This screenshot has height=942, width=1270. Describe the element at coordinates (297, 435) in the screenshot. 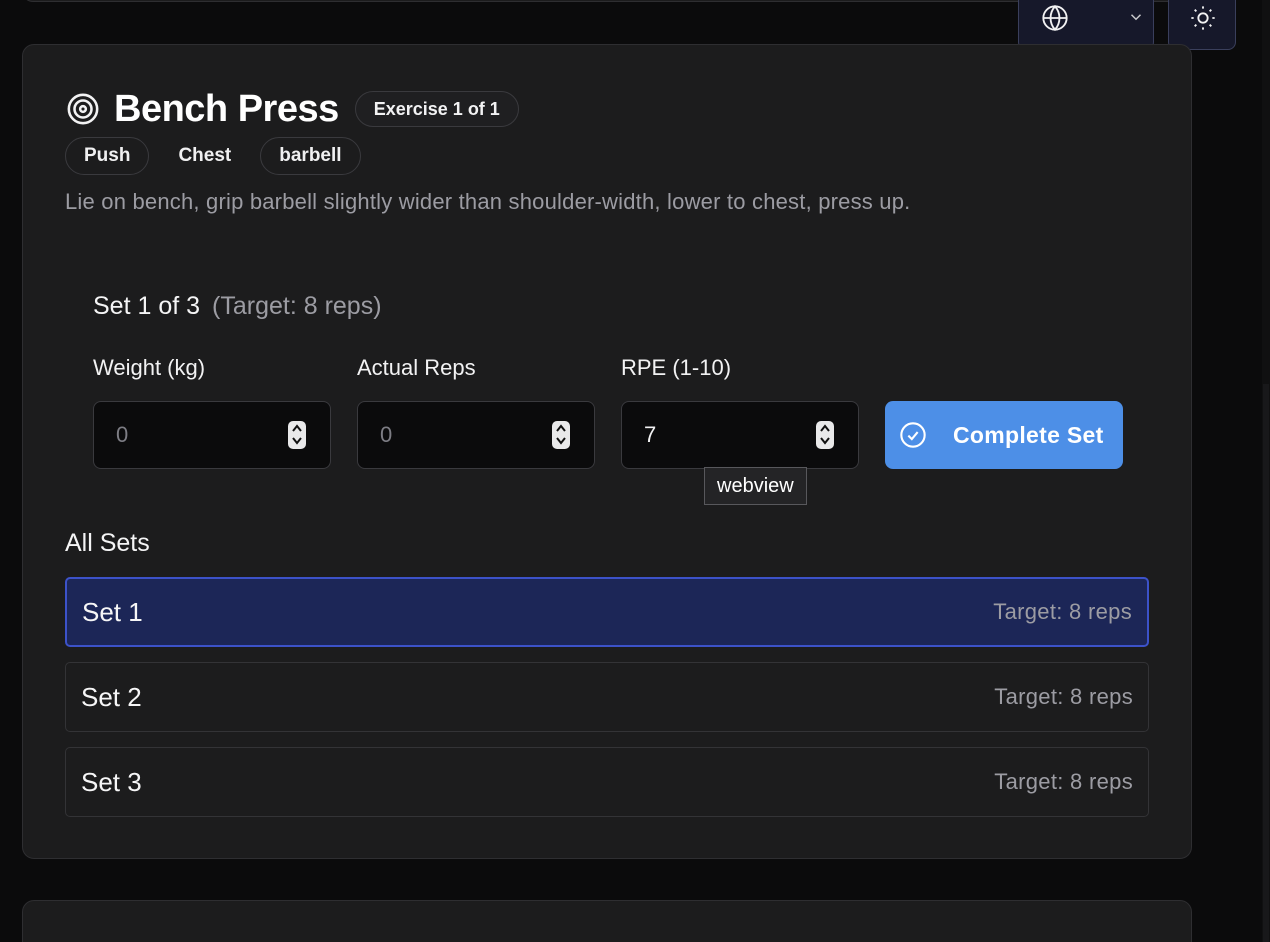

I see `weight-stepper` at that location.